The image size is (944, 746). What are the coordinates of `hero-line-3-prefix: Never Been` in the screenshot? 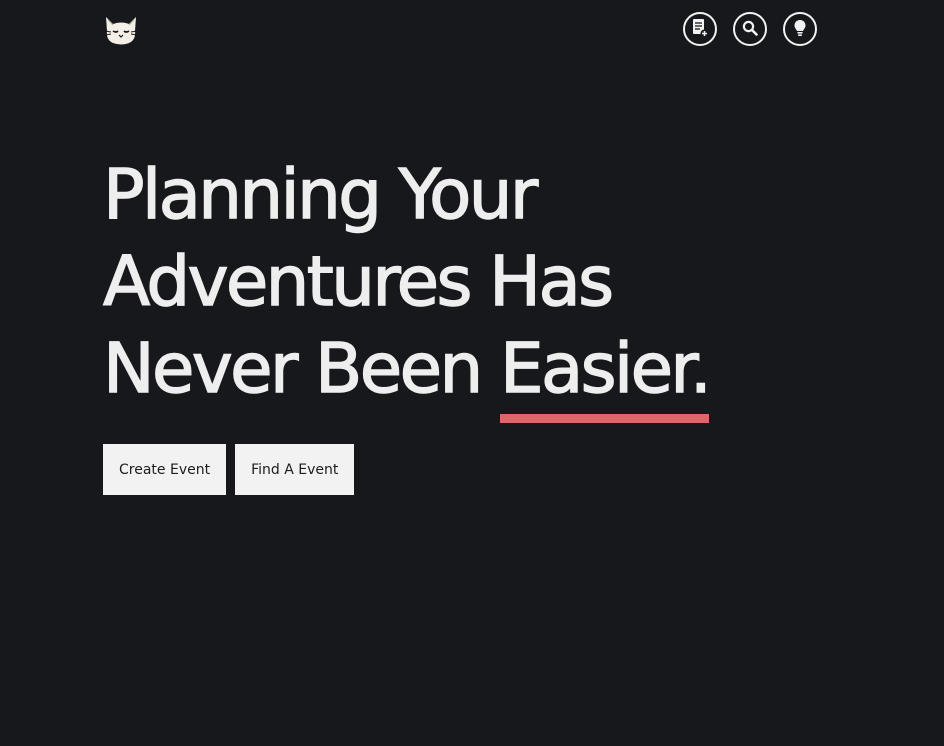 It's located at (301, 368).